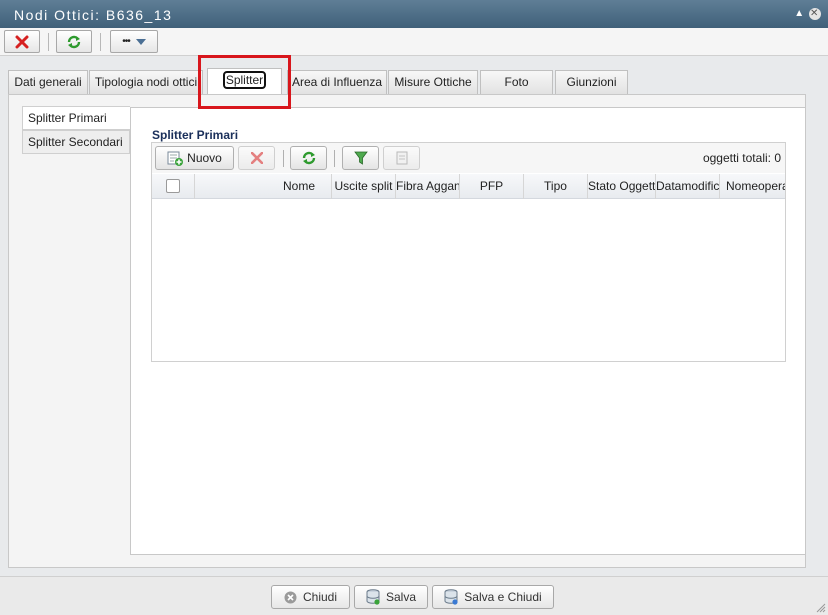 This screenshot has width=828, height=615. I want to click on database-save-close-icon, so click(451, 597).